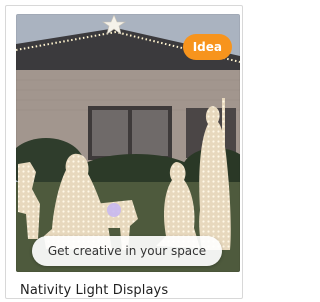  I want to click on get-creative-button: Get creative in your space, so click(127, 251).